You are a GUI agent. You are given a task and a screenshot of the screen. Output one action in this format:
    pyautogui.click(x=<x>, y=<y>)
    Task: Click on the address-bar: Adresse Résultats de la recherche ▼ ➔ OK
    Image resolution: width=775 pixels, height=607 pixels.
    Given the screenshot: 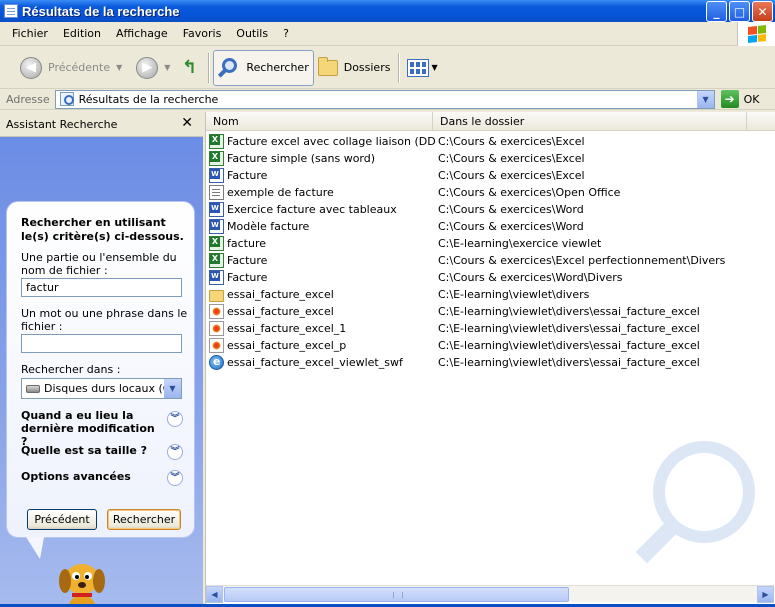 What is the action you would take?
    pyautogui.click(x=387, y=99)
    